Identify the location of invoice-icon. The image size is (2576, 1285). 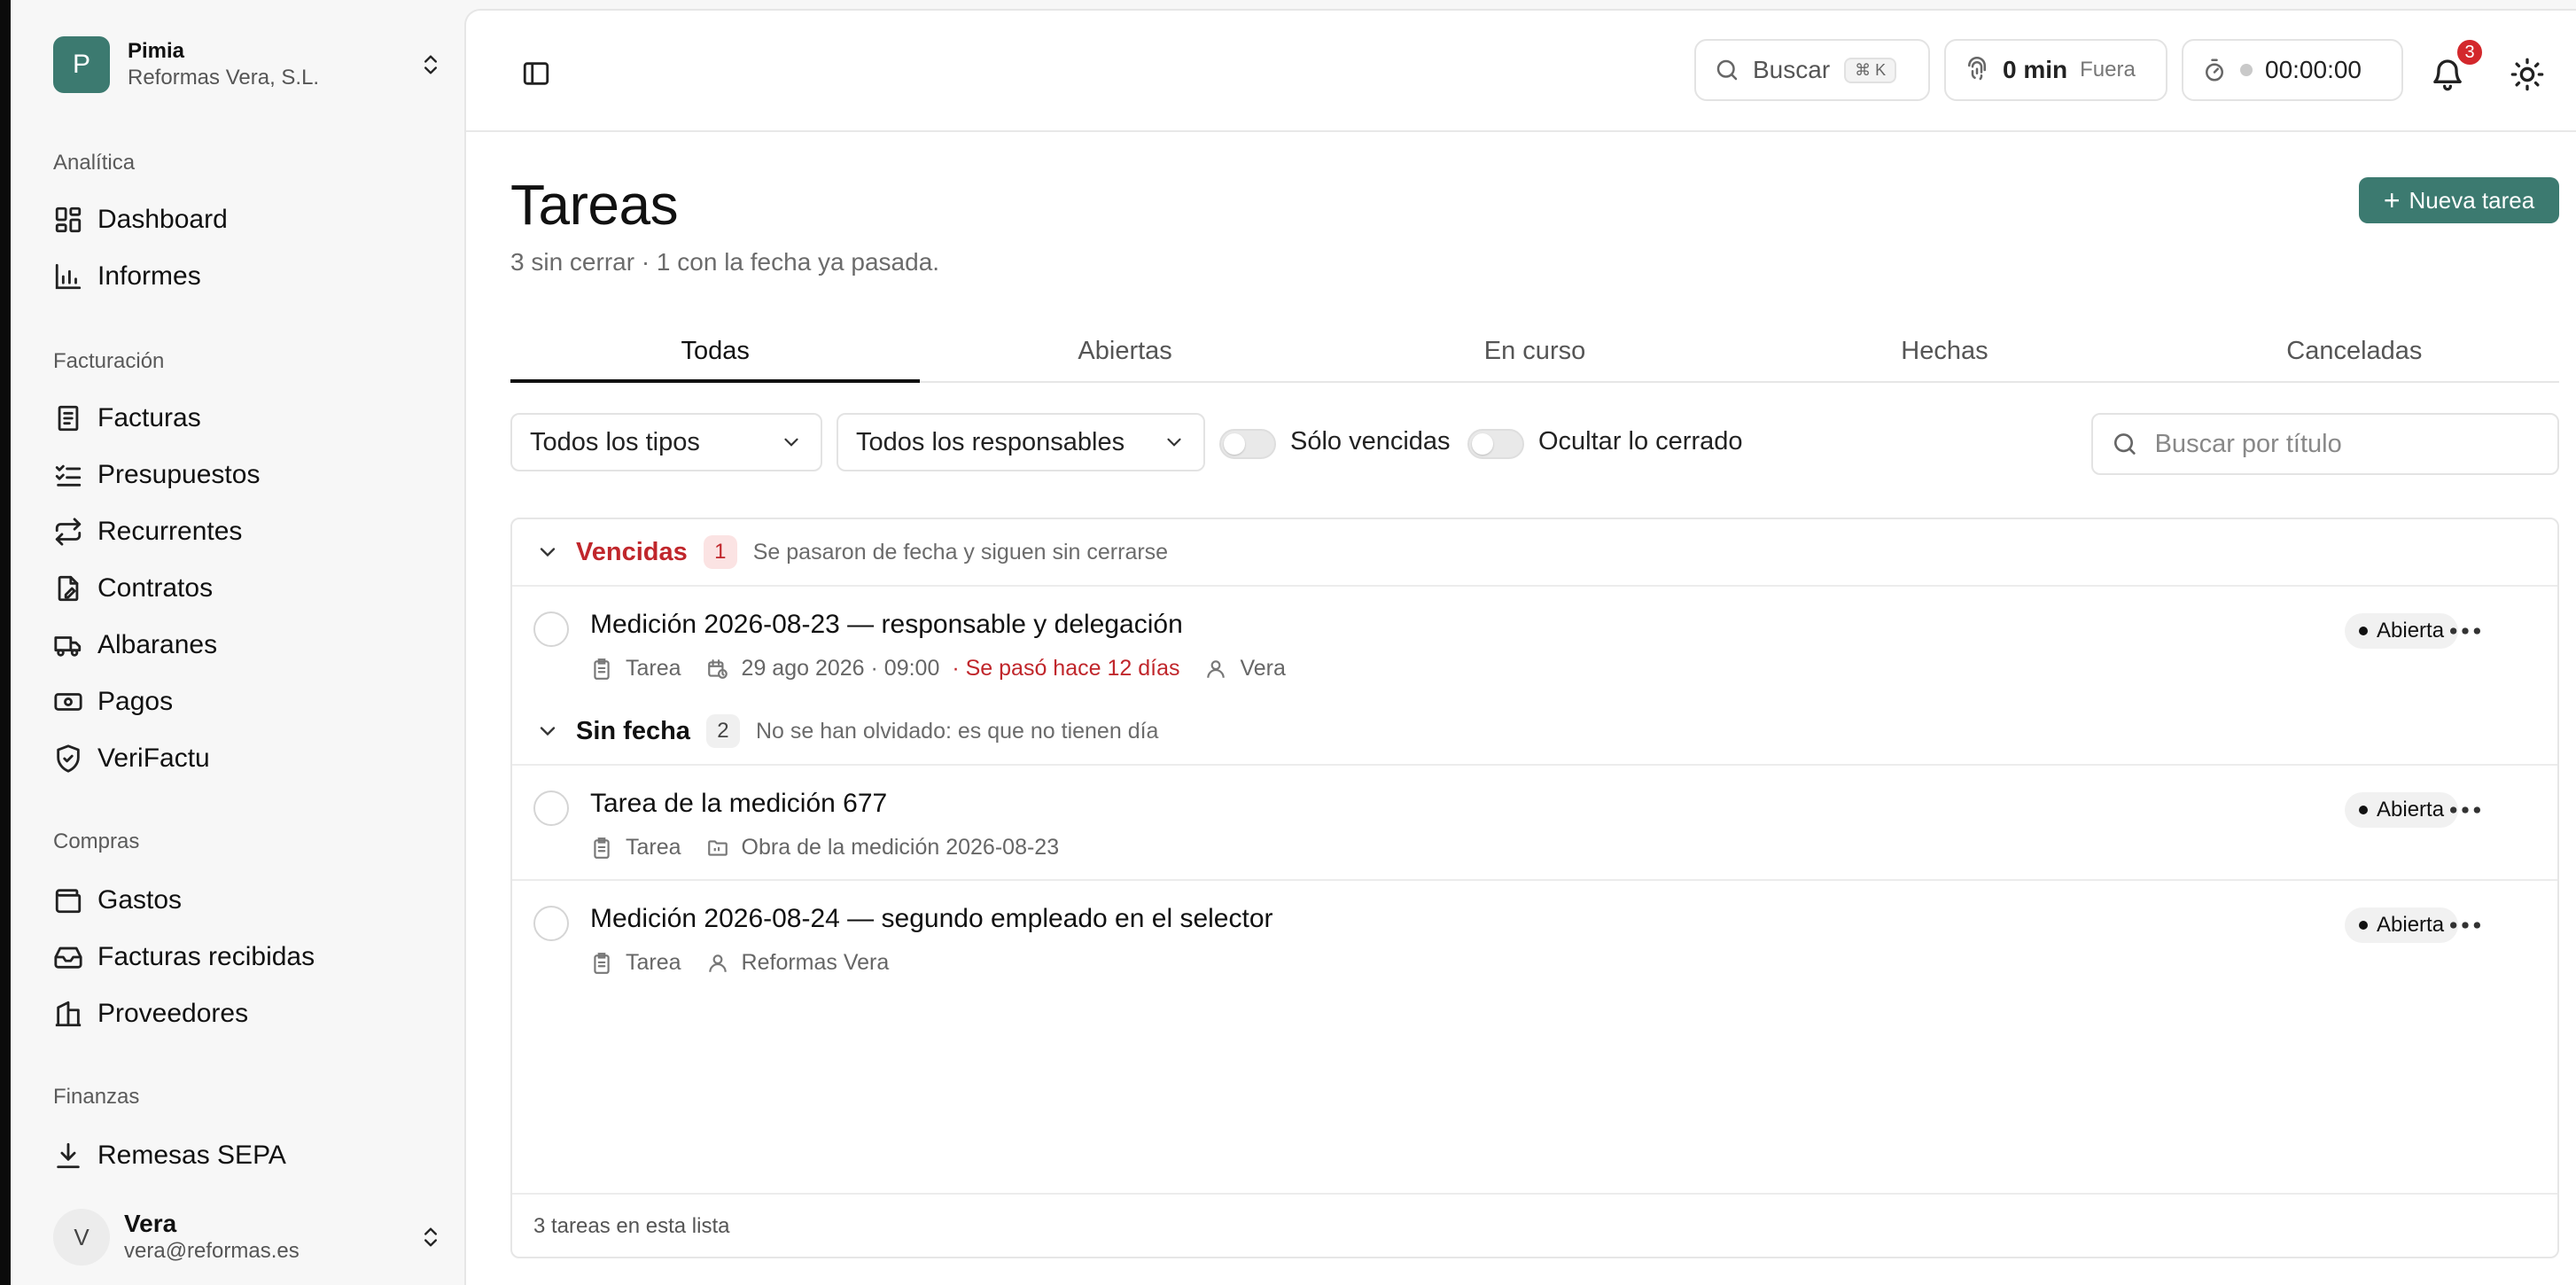
(69, 418).